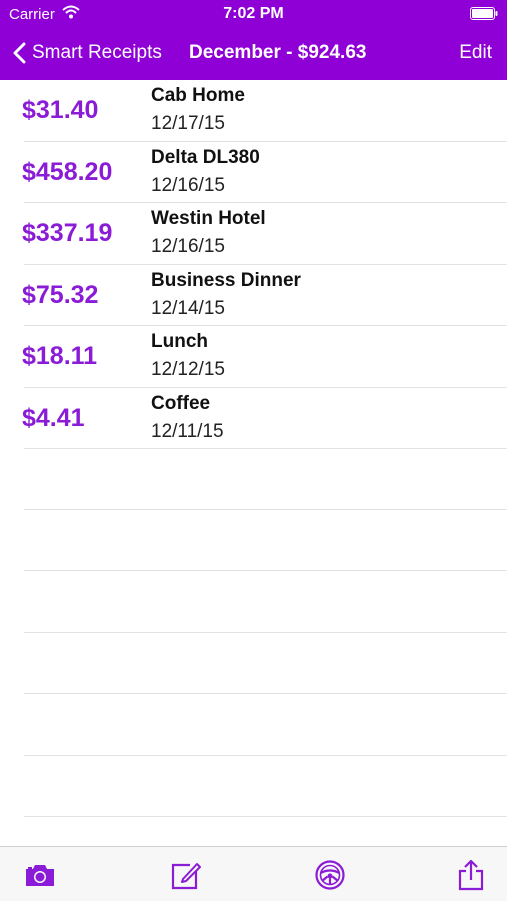 The width and height of the screenshot is (507, 901). I want to click on receipt-row: $4.41 Coffee 12/11/15, so click(253, 418).